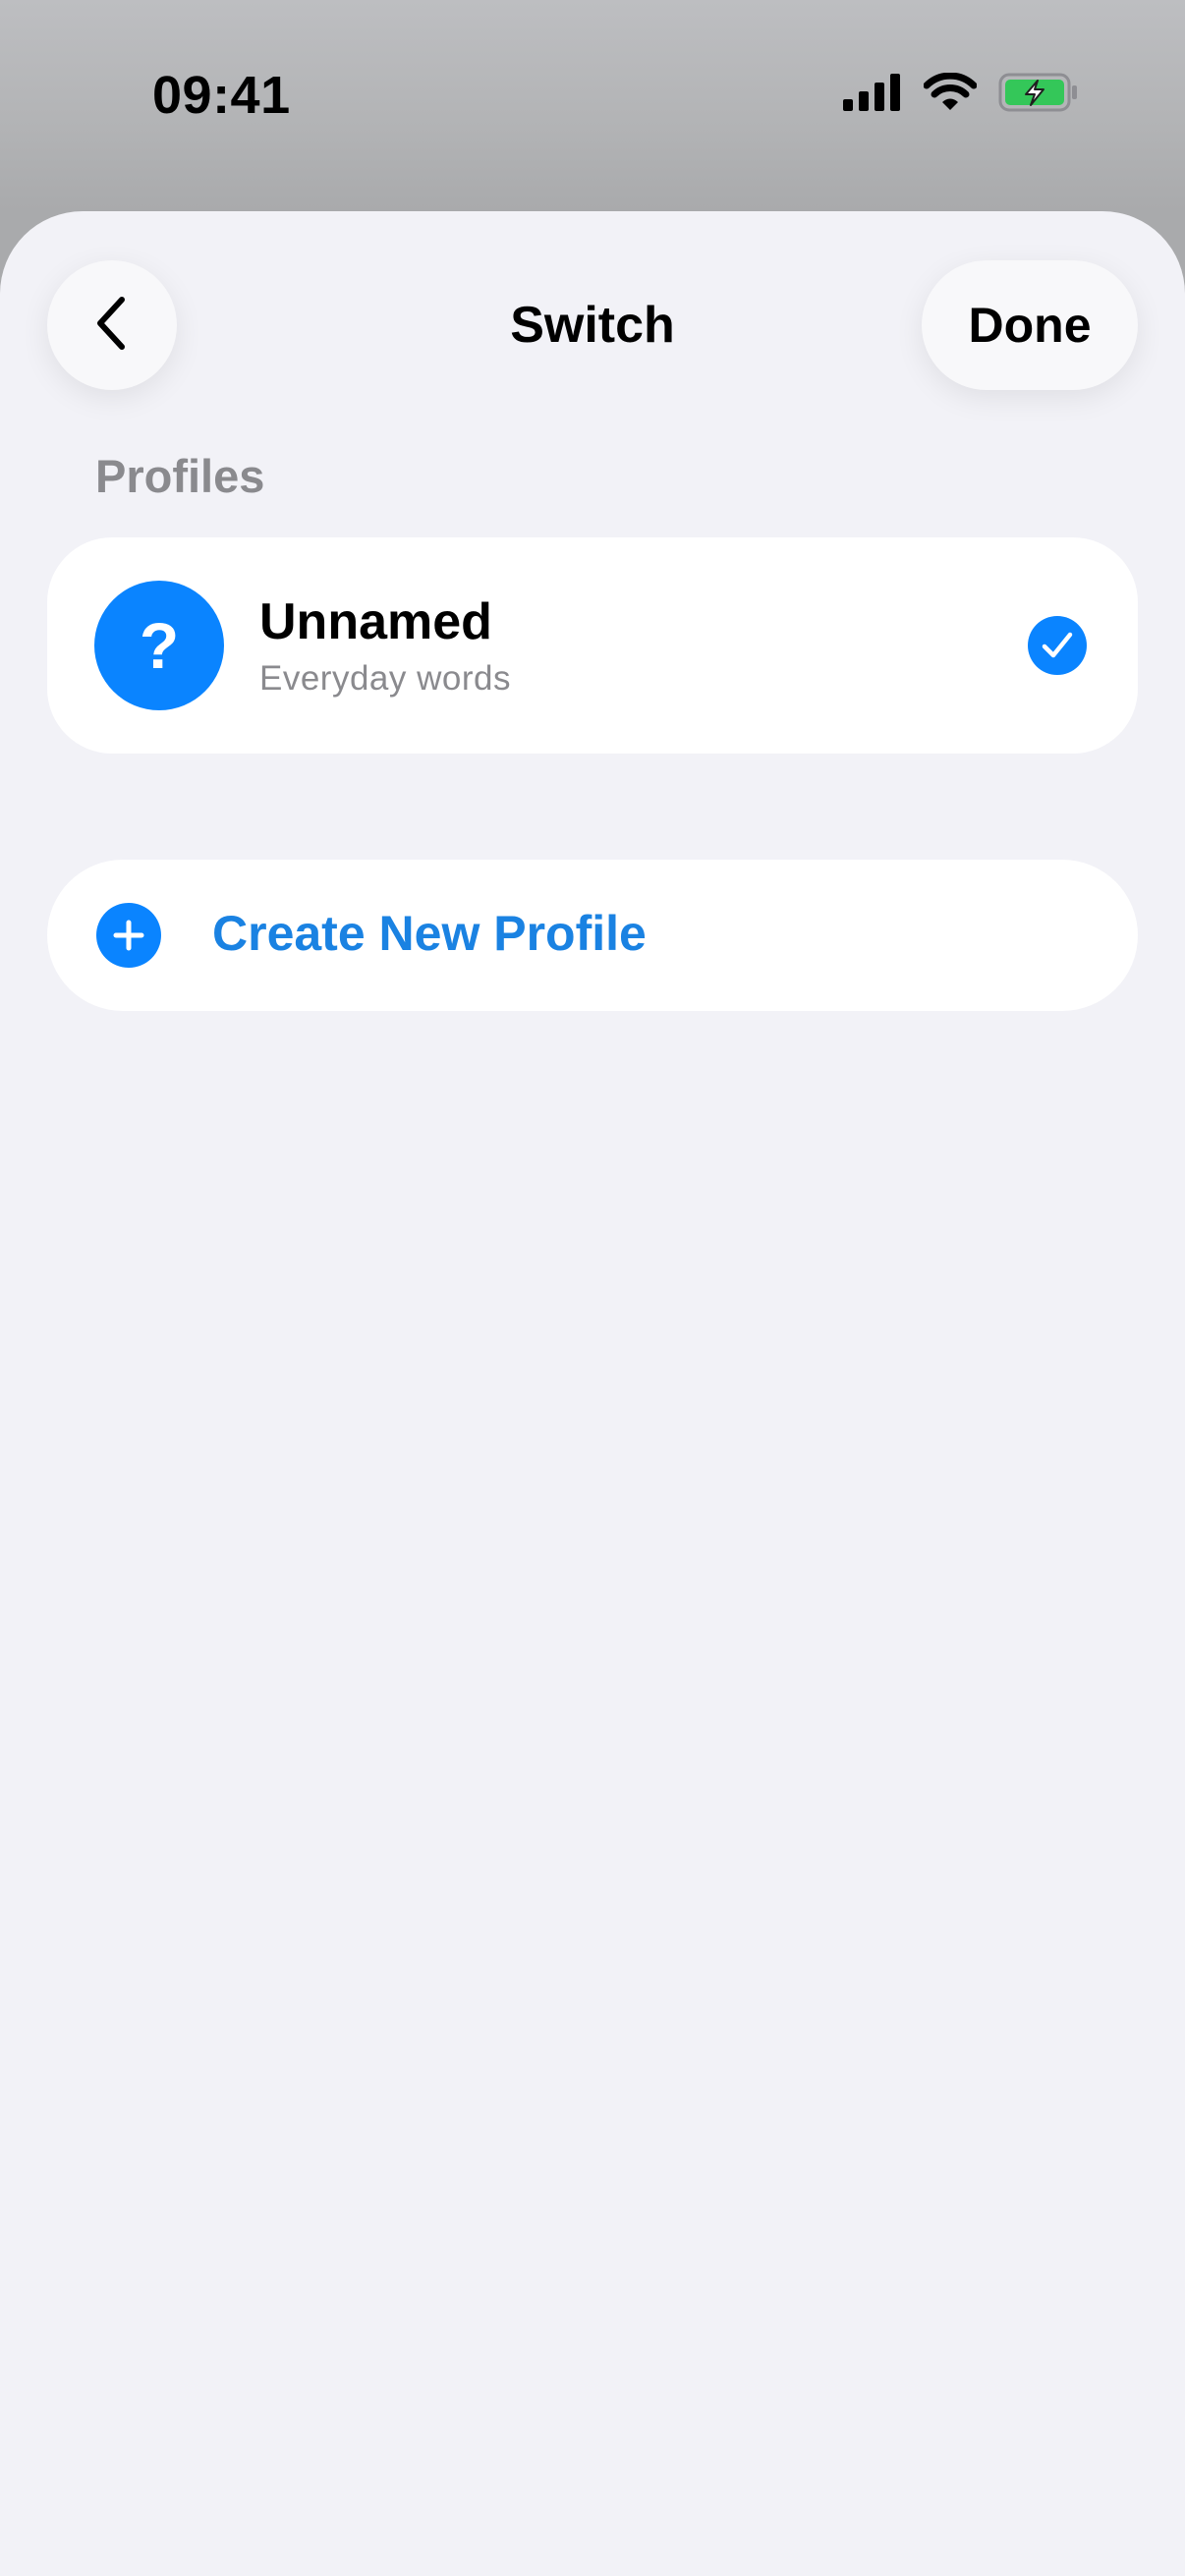 The width and height of the screenshot is (1185, 2576). Describe the element at coordinates (1038, 95) in the screenshot. I see `battery-charging-icon` at that location.